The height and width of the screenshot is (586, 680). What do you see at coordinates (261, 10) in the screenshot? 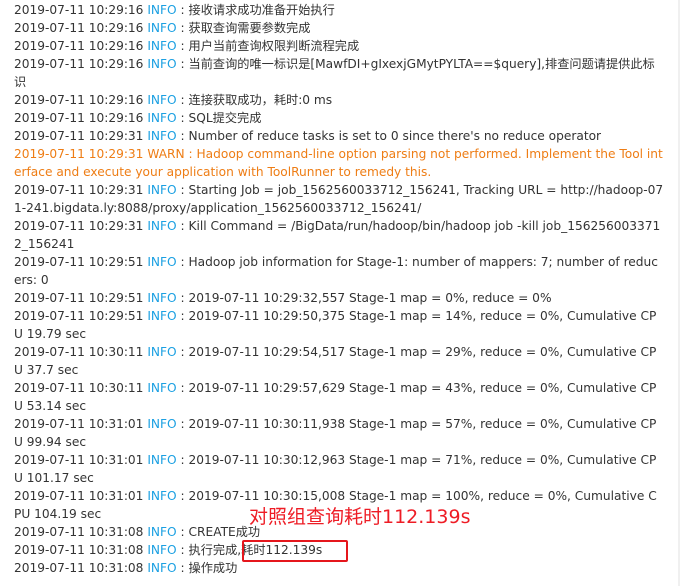
I see `log-message: 接收请求成功准备开始执行` at bounding box center [261, 10].